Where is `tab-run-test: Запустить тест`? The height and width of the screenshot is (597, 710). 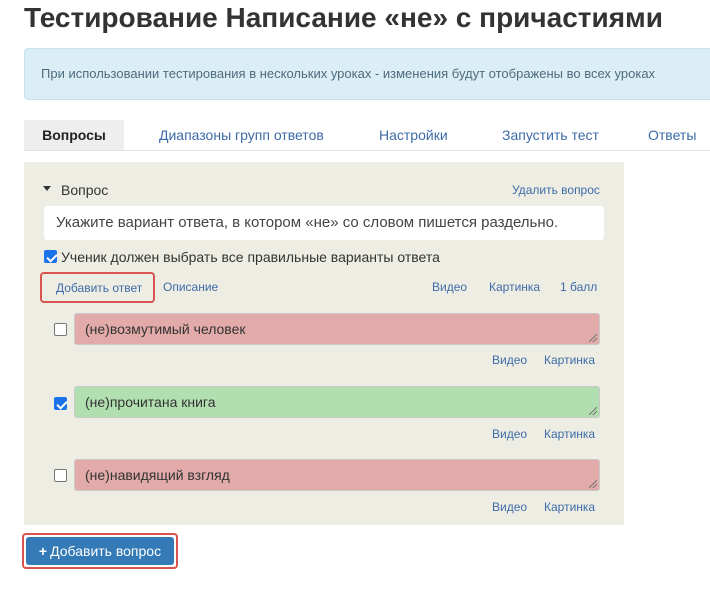 tab-run-test: Запустить тест is located at coordinates (550, 135).